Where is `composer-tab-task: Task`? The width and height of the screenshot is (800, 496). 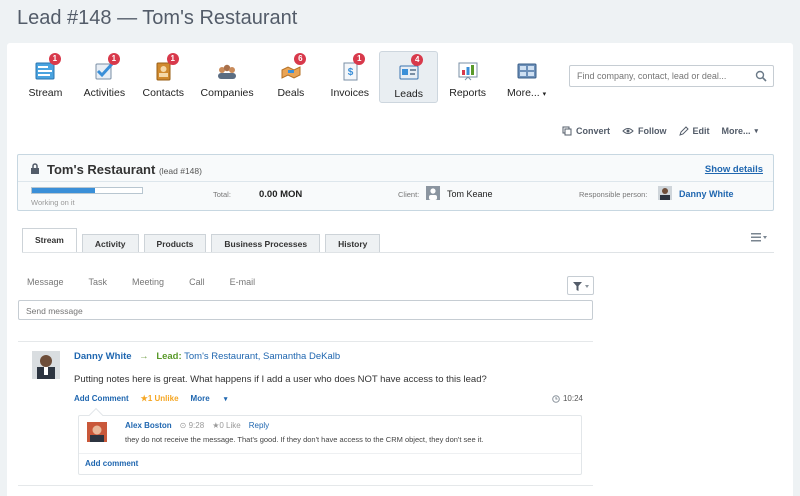
composer-tab-task: Task is located at coordinates (98, 282).